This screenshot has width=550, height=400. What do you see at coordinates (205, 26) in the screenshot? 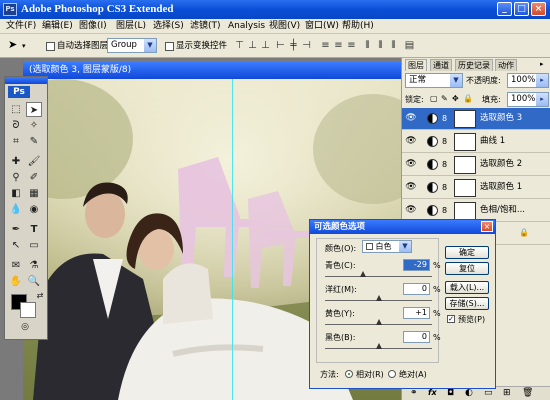
I see `menu-filter: 滤镜(T)` at bounding box center [205, 26].